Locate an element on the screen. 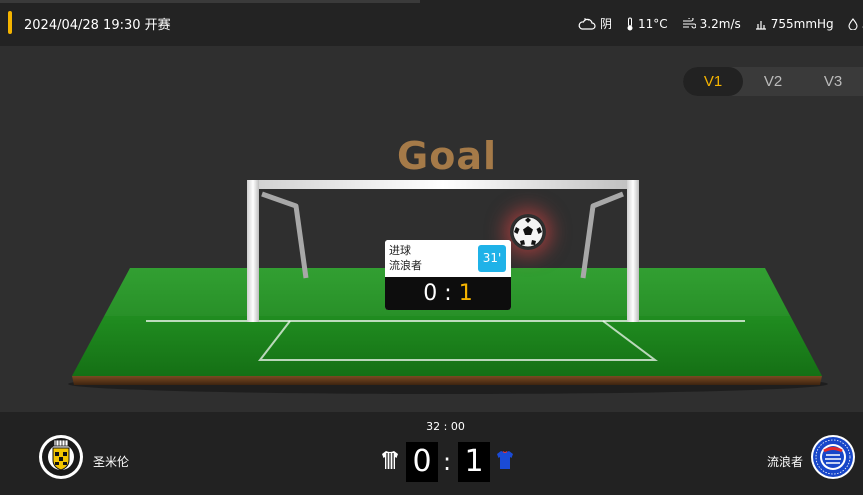 The height and width of the screenshot is (495, 863). weather-condition: 阴 is located at coordinates (595, 23).